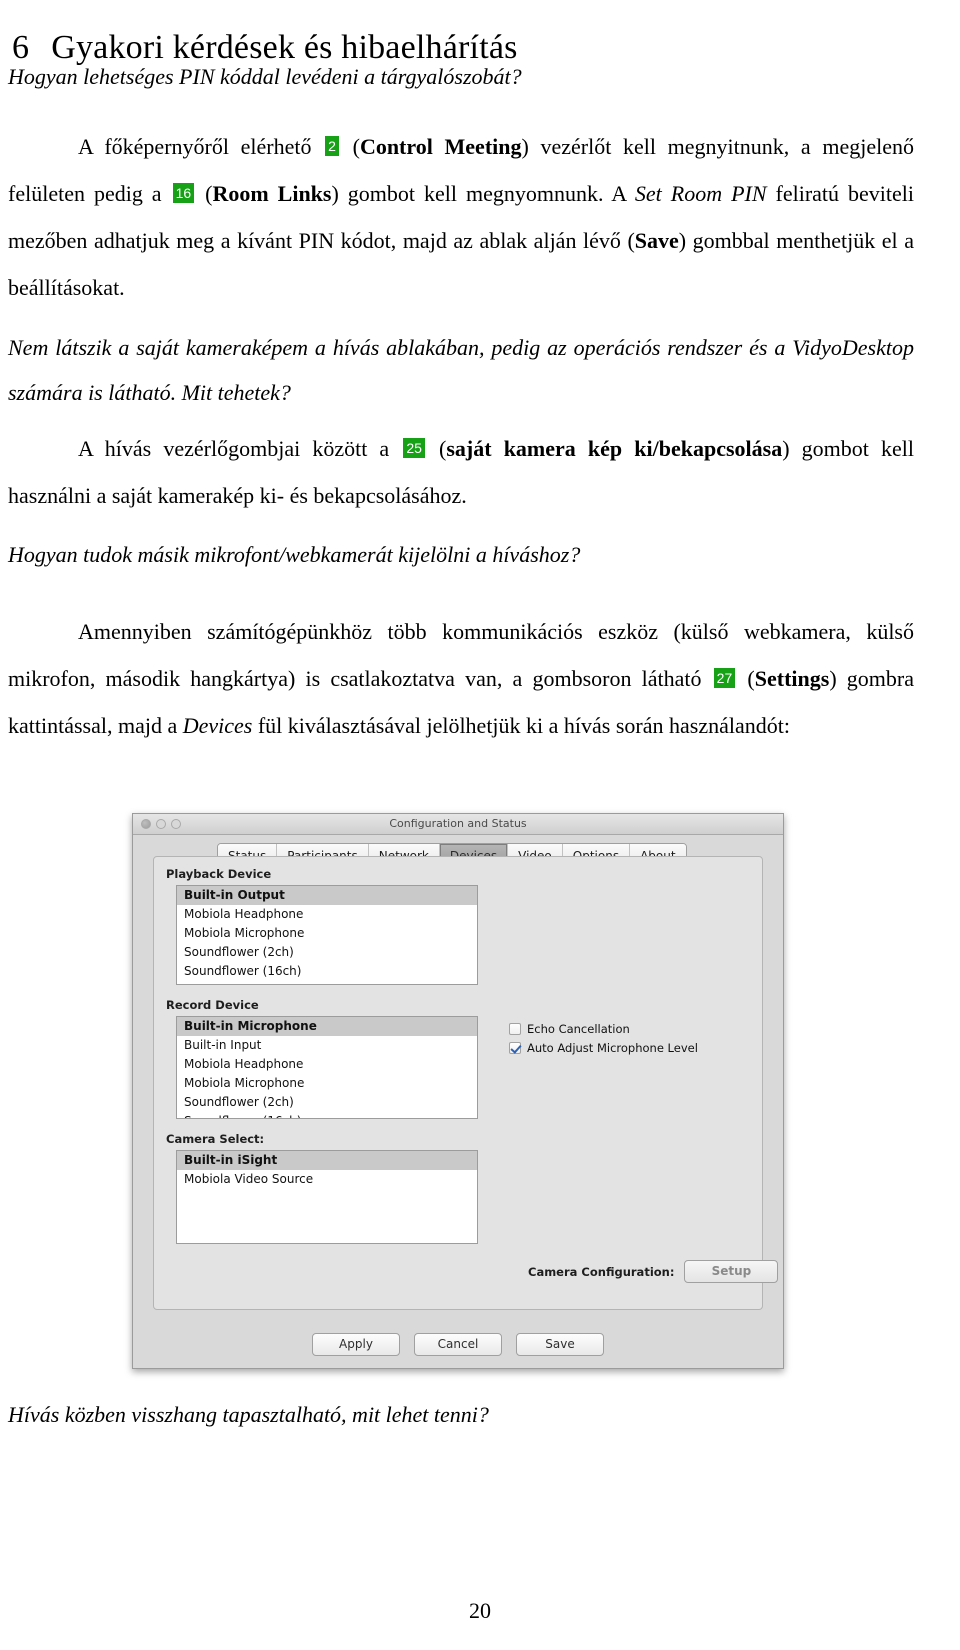 This screenshot has width=960, height=1650. What do you see at coordinates (601, 1271) in the screenshot?
I see `camera-configuration-label: Camera Configuration:` at bounding box center [601, 1271].